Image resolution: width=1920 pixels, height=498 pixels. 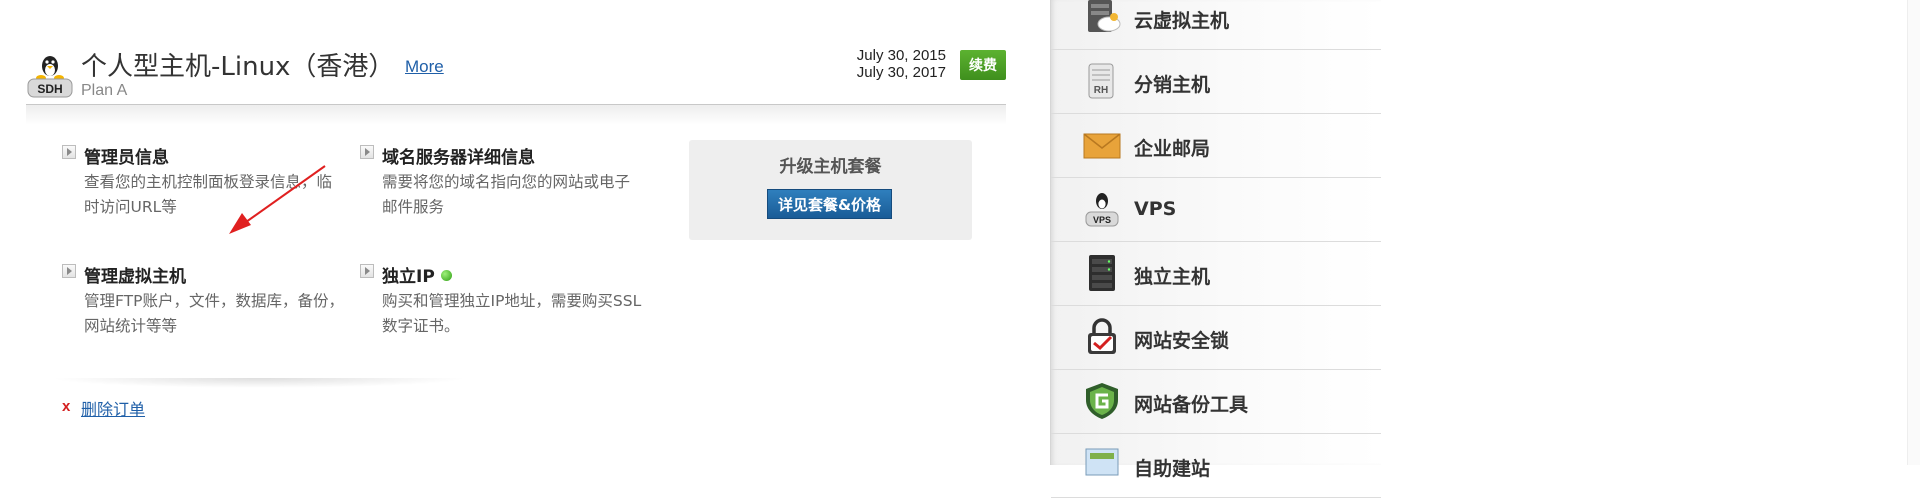 I want to click on dedicated-server-icon, so click(x=1102, y=273).